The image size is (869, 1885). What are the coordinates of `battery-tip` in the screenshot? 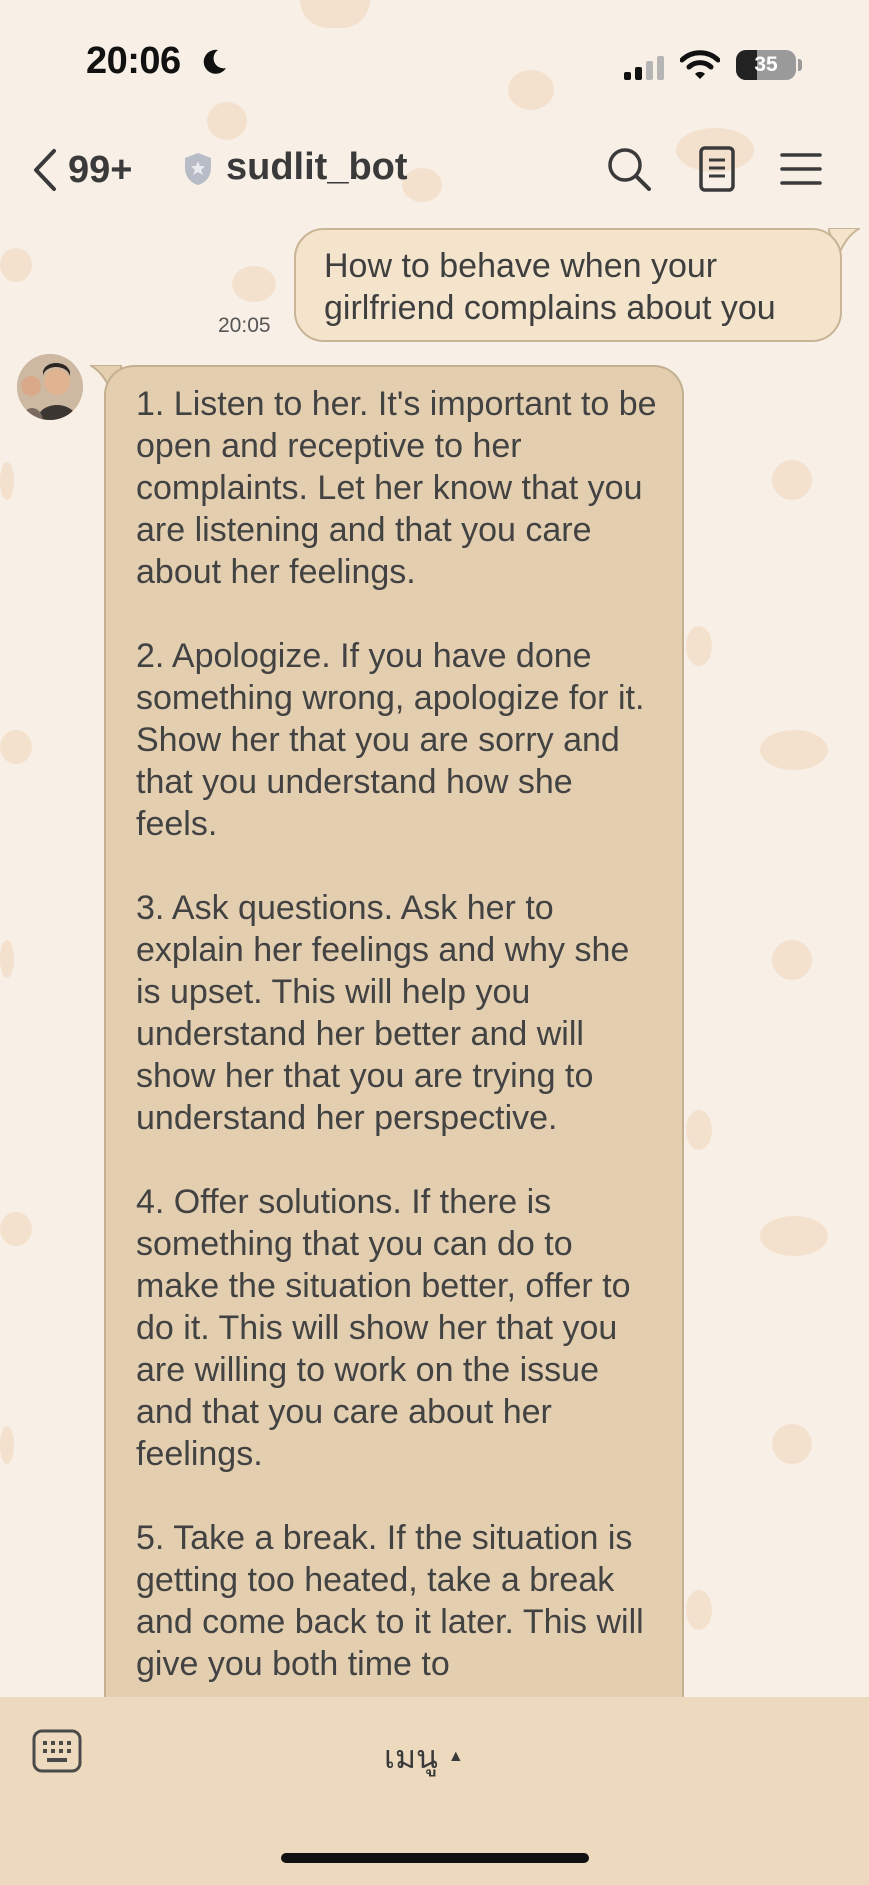 It's located at (800, 65).